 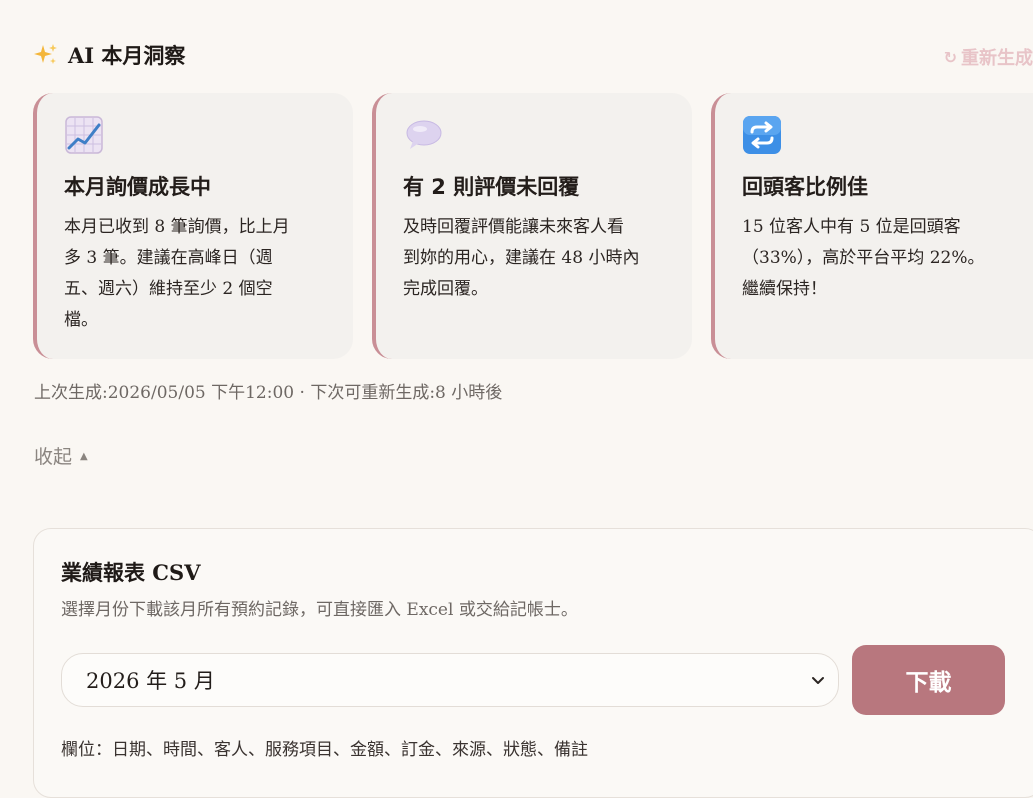 What do you see at coordinates (928, 680) in the screenshot?
I see `download-button: 下載` at bounding box center [928, 680].